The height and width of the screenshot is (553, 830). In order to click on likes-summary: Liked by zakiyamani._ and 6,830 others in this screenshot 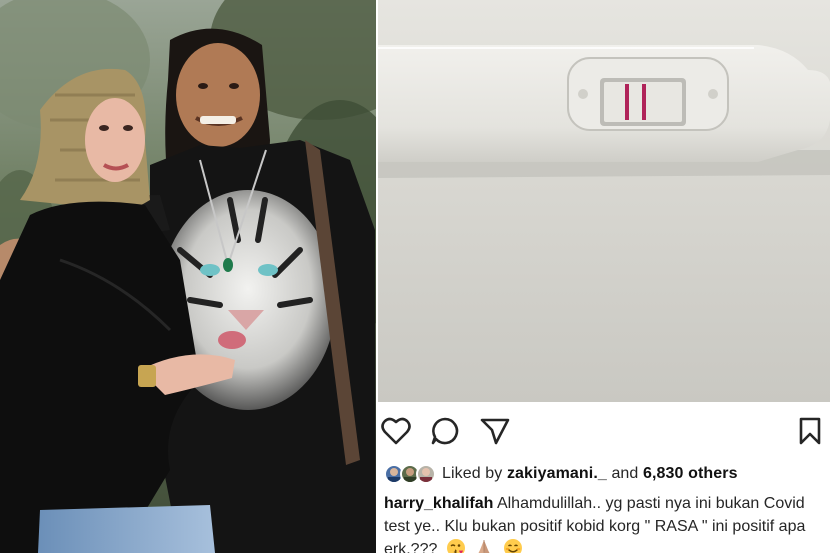, I will do `click(590, 474)`.